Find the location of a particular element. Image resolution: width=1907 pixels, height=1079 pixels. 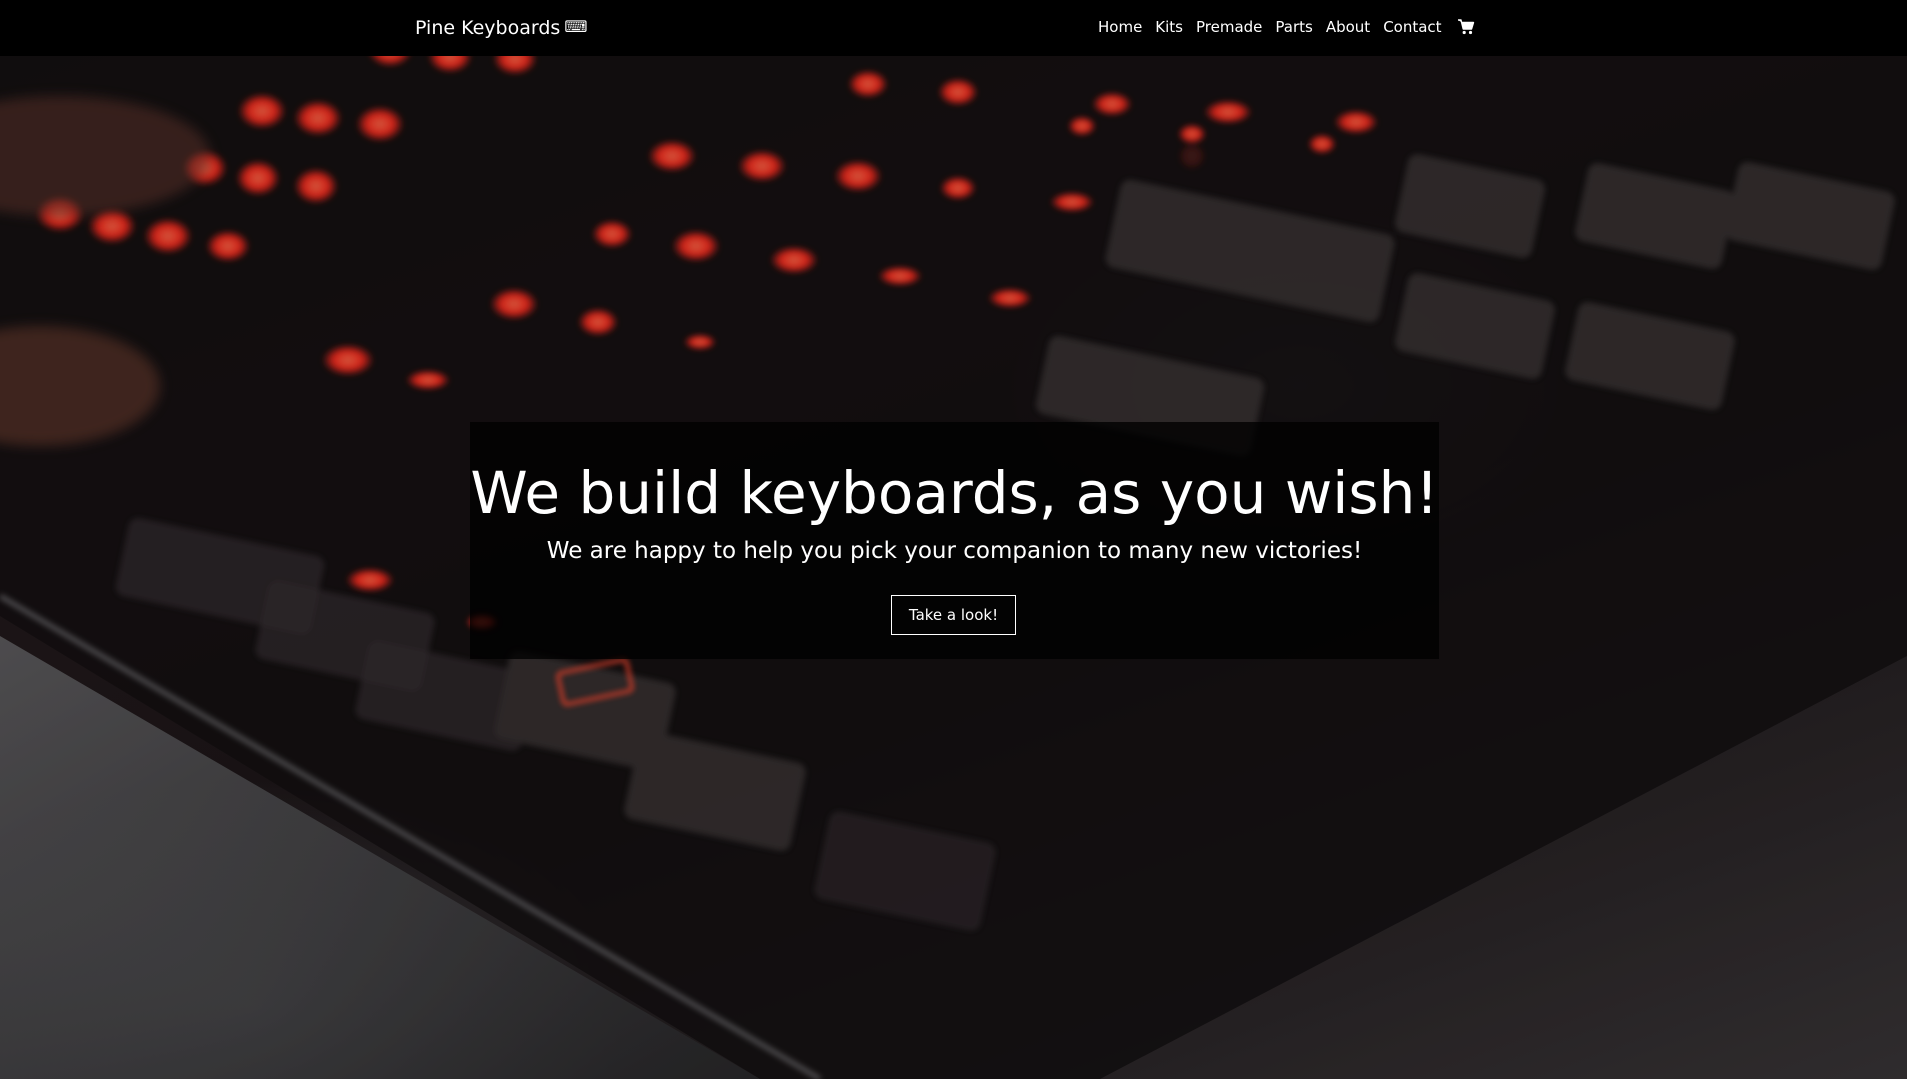

brand-name: Pine Keyboards is located at coordinates (488, 28).